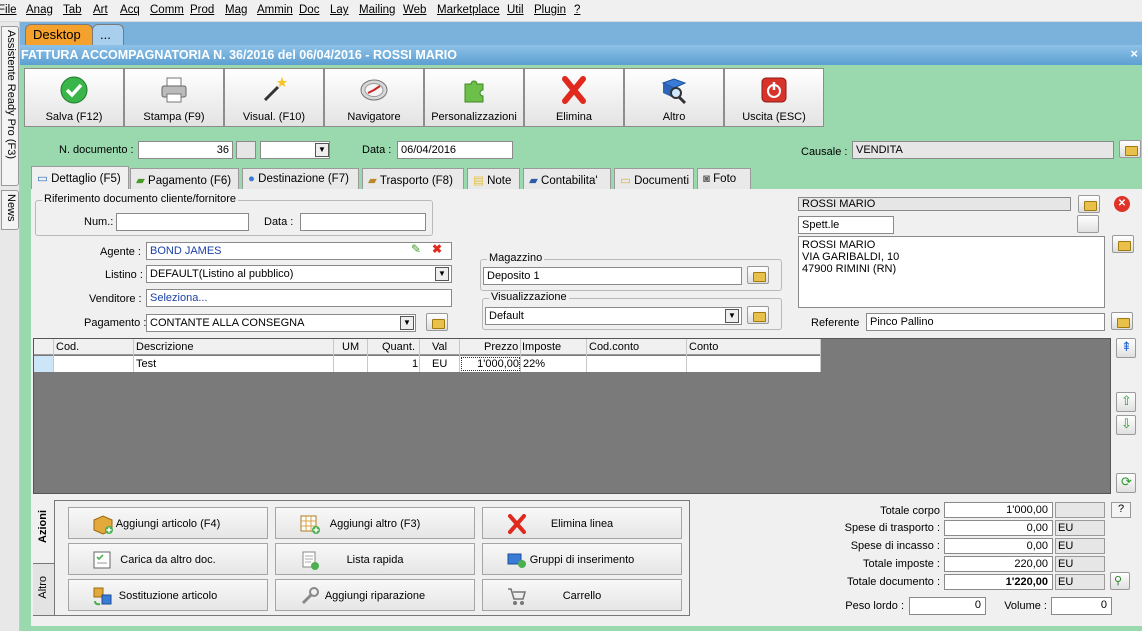  Describe the element at coordinates (983, 150) in the screenshot. I see `causale-input: VENDITA` at that location.